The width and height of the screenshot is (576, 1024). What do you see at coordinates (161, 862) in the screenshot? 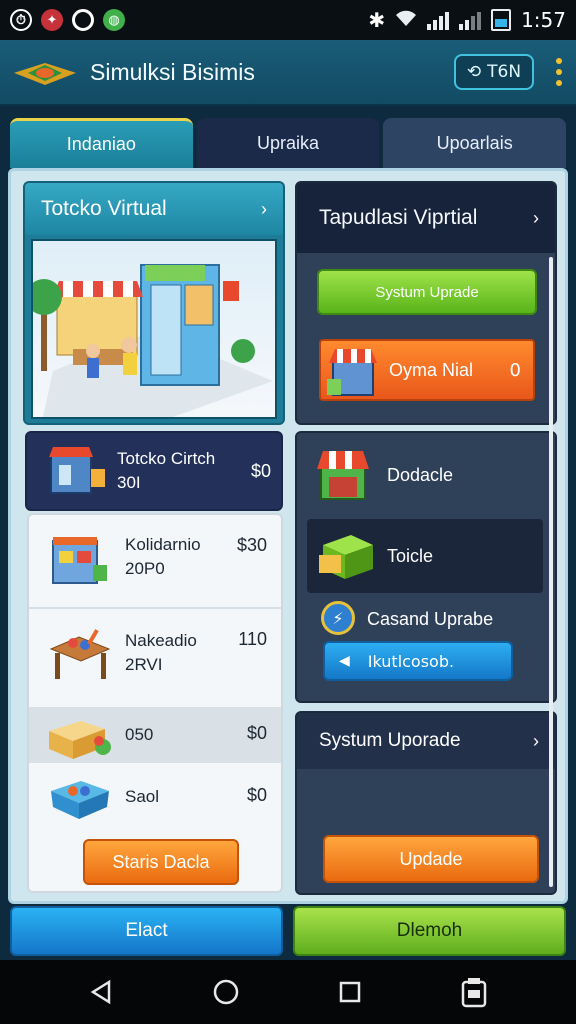
I see `start-deal-button: Staris Dacla` at bounding box center [161, 862].